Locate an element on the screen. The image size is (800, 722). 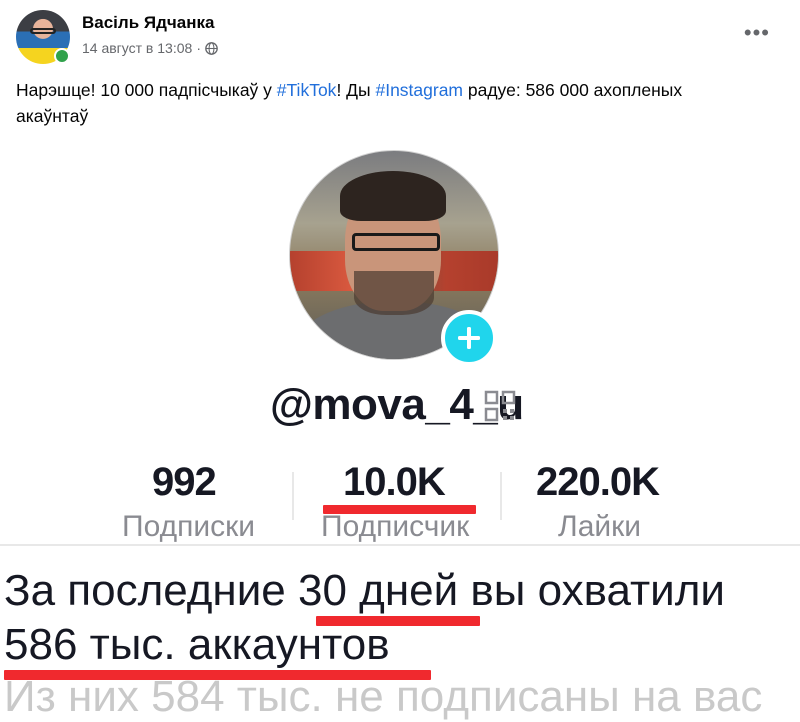
reach-highlight-30-days: 30 дней is located at coordinates (378, 590).